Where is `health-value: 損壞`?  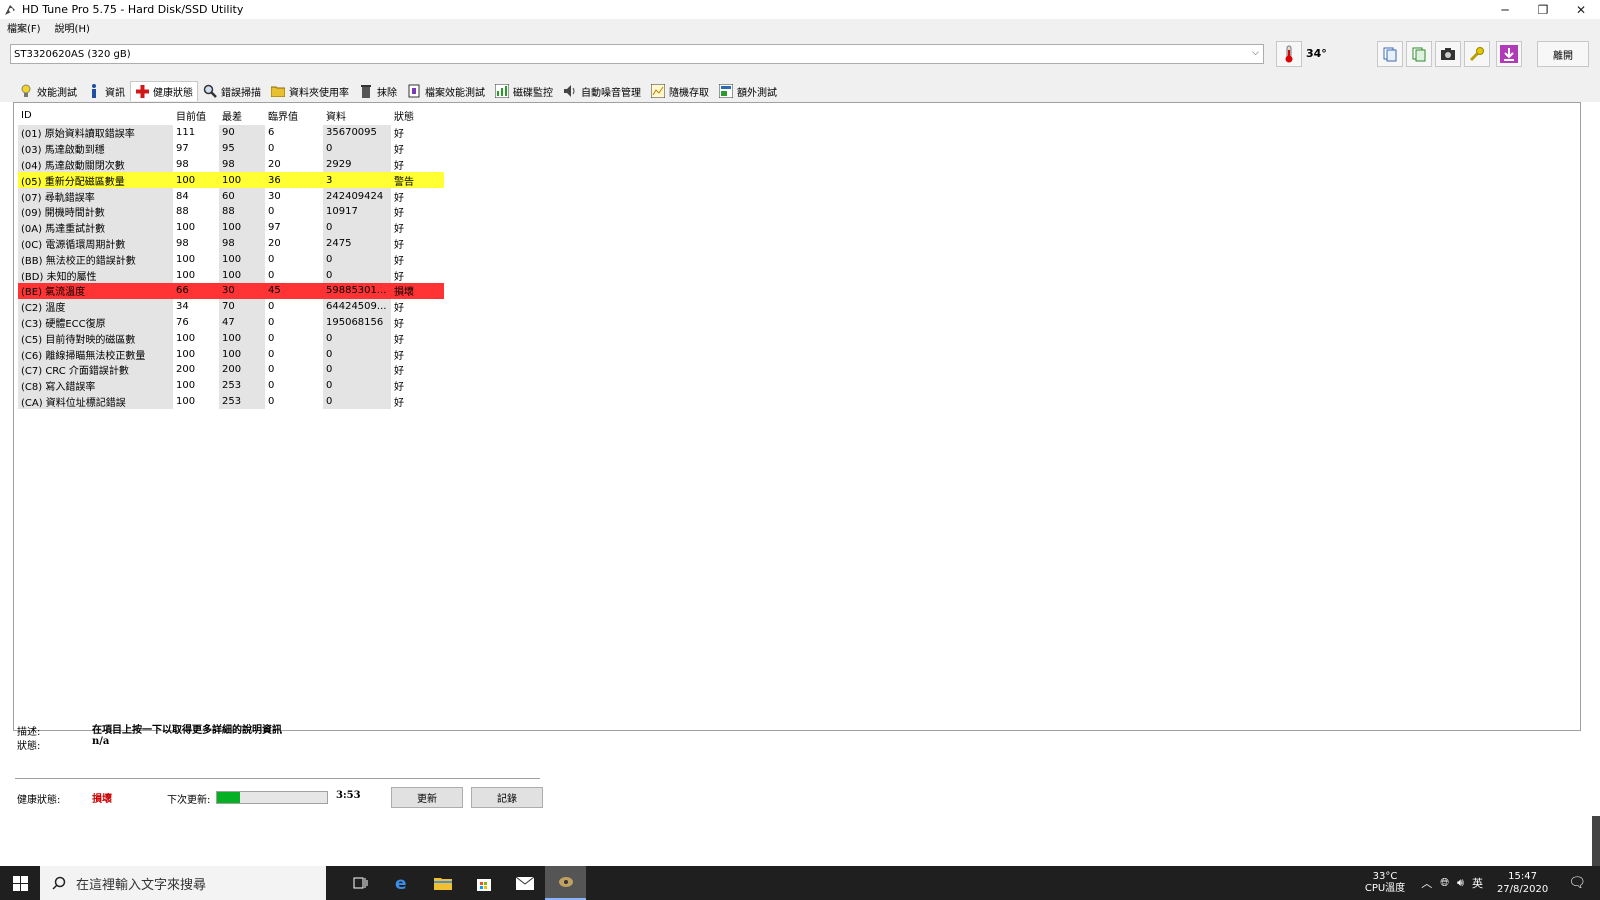 health-value: 損壞 is located at coordinates (102, 799).